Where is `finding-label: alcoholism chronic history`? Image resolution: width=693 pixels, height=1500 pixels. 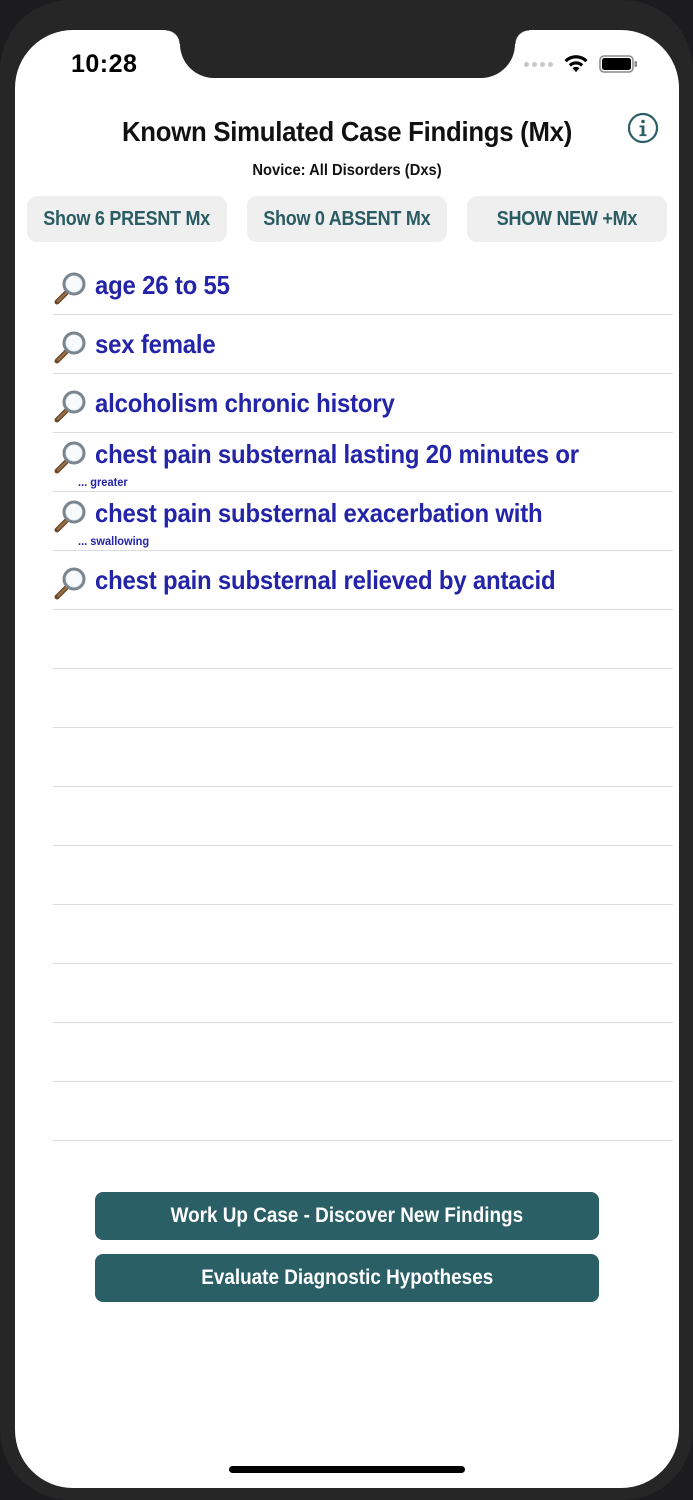 finding-label: alcoholism chronic history is located at coordinates (245, 403).